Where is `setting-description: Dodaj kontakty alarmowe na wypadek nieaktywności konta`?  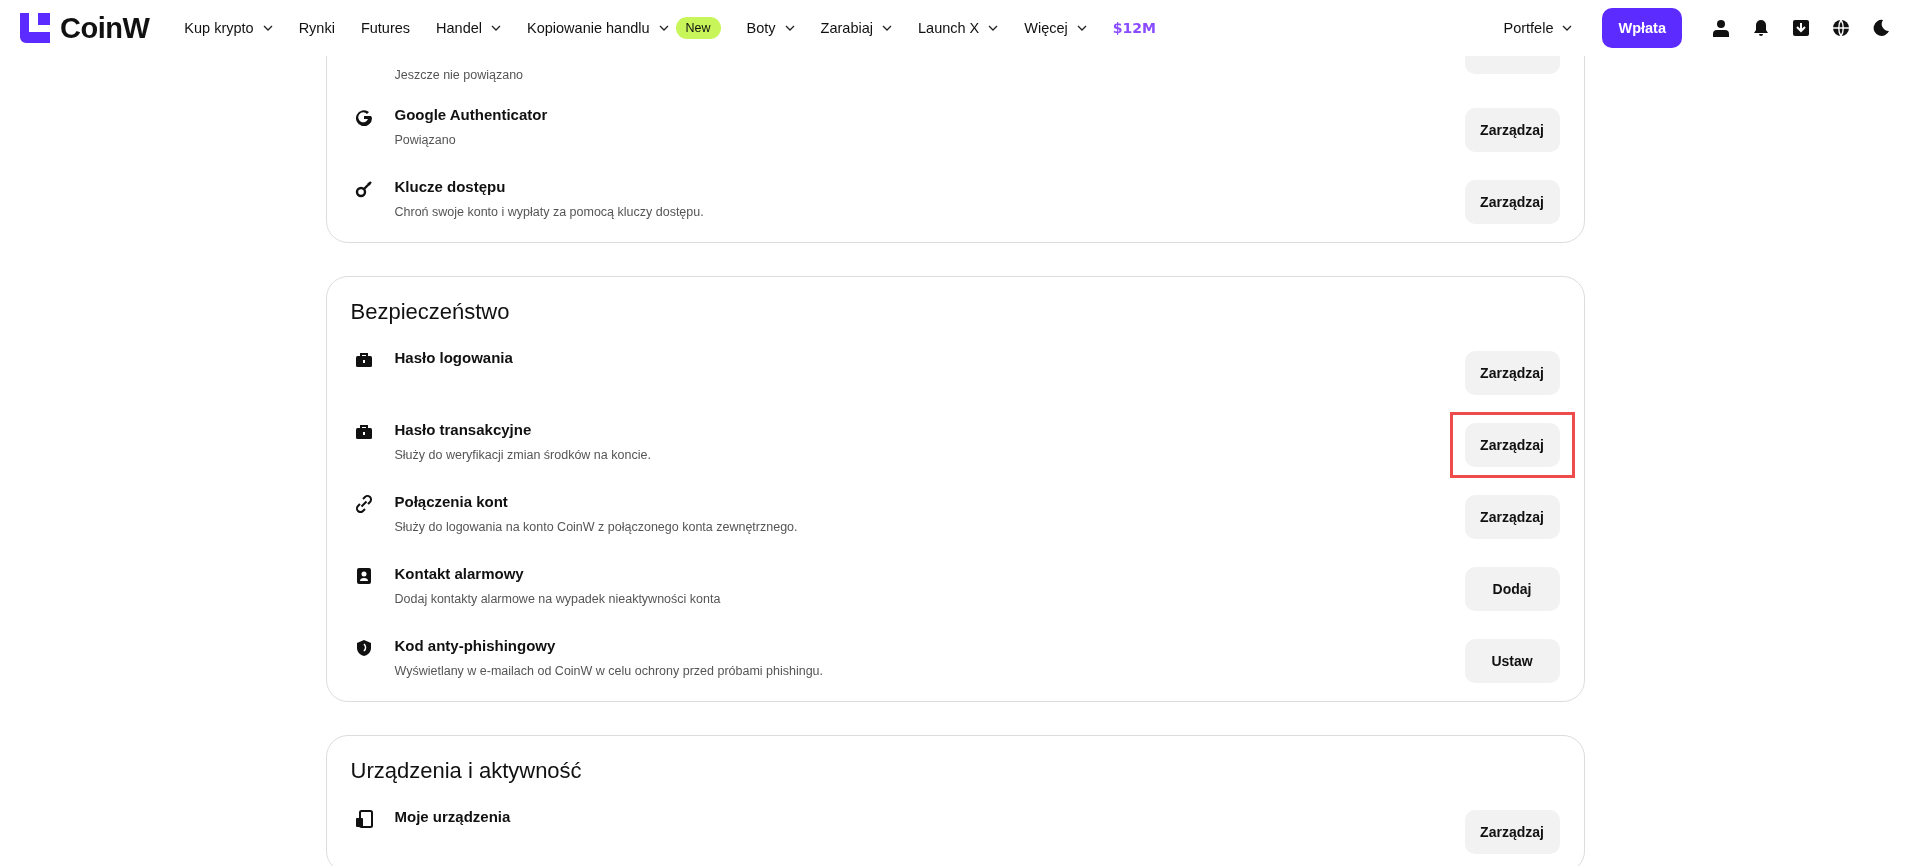
setting-description: Dodaj kontakty alarmowe na wypadek nieaktywności konta is located at coordinates (558, 599).